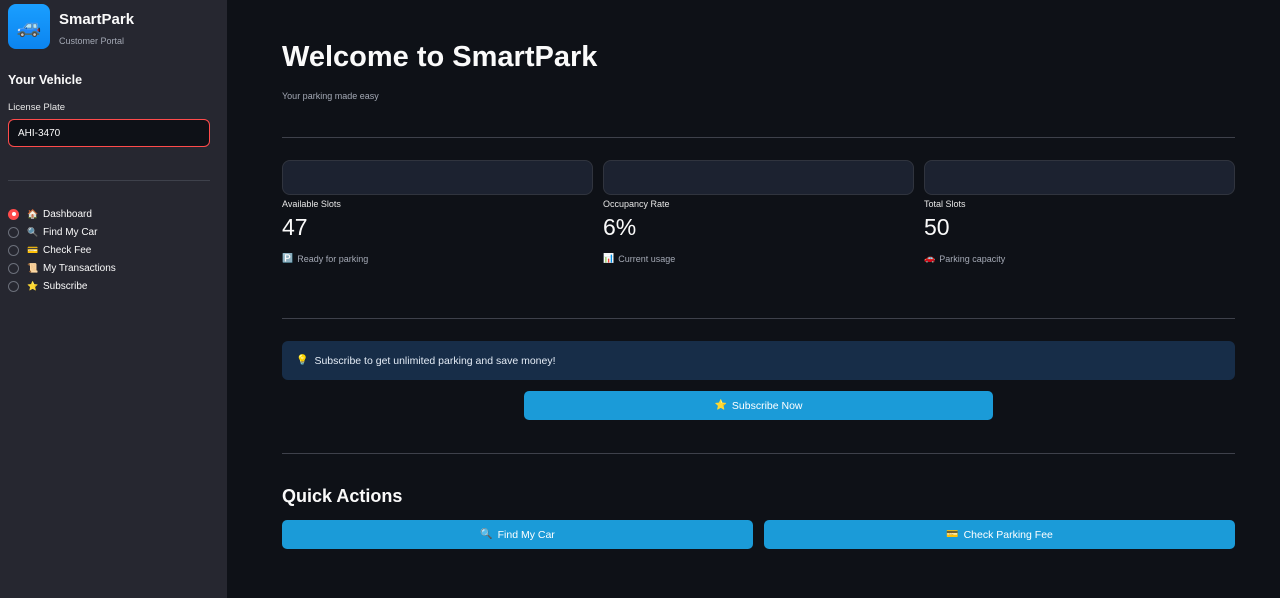 This screenshot has height=598, width=1280. I want to click on metric-total-slots: Total Slots 50 🚗 Parking capacity, so click(1079, 212).